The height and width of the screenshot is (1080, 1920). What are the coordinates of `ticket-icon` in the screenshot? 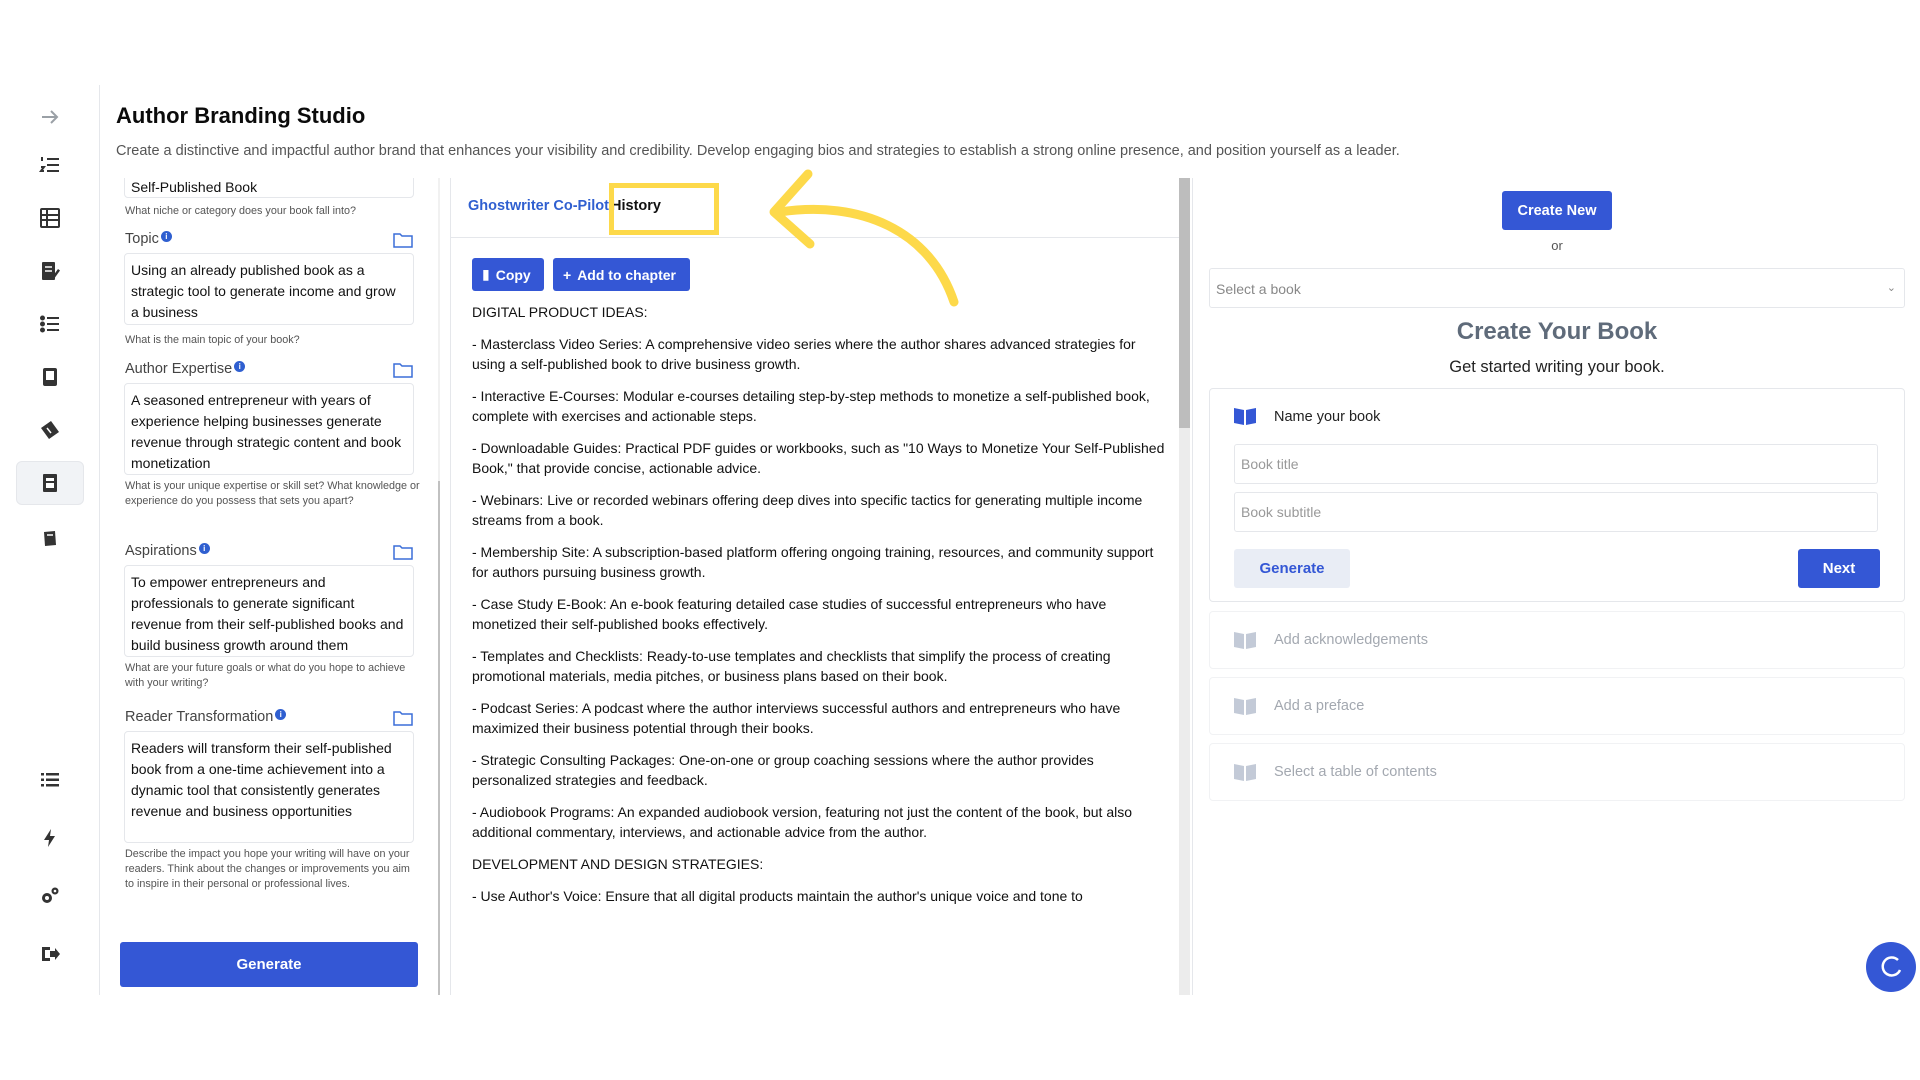 It's located at (50, 430).